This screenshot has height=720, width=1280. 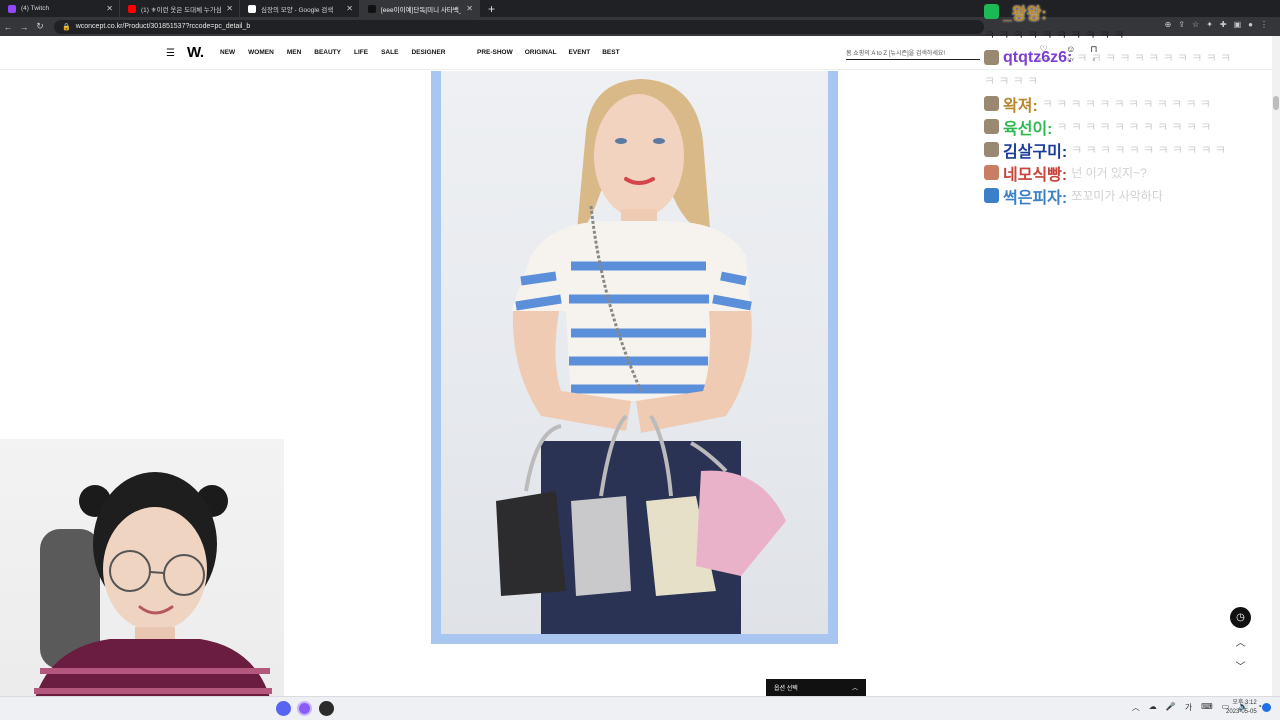 I want to click on new-tab-button: +, so click(x=491, y=9).